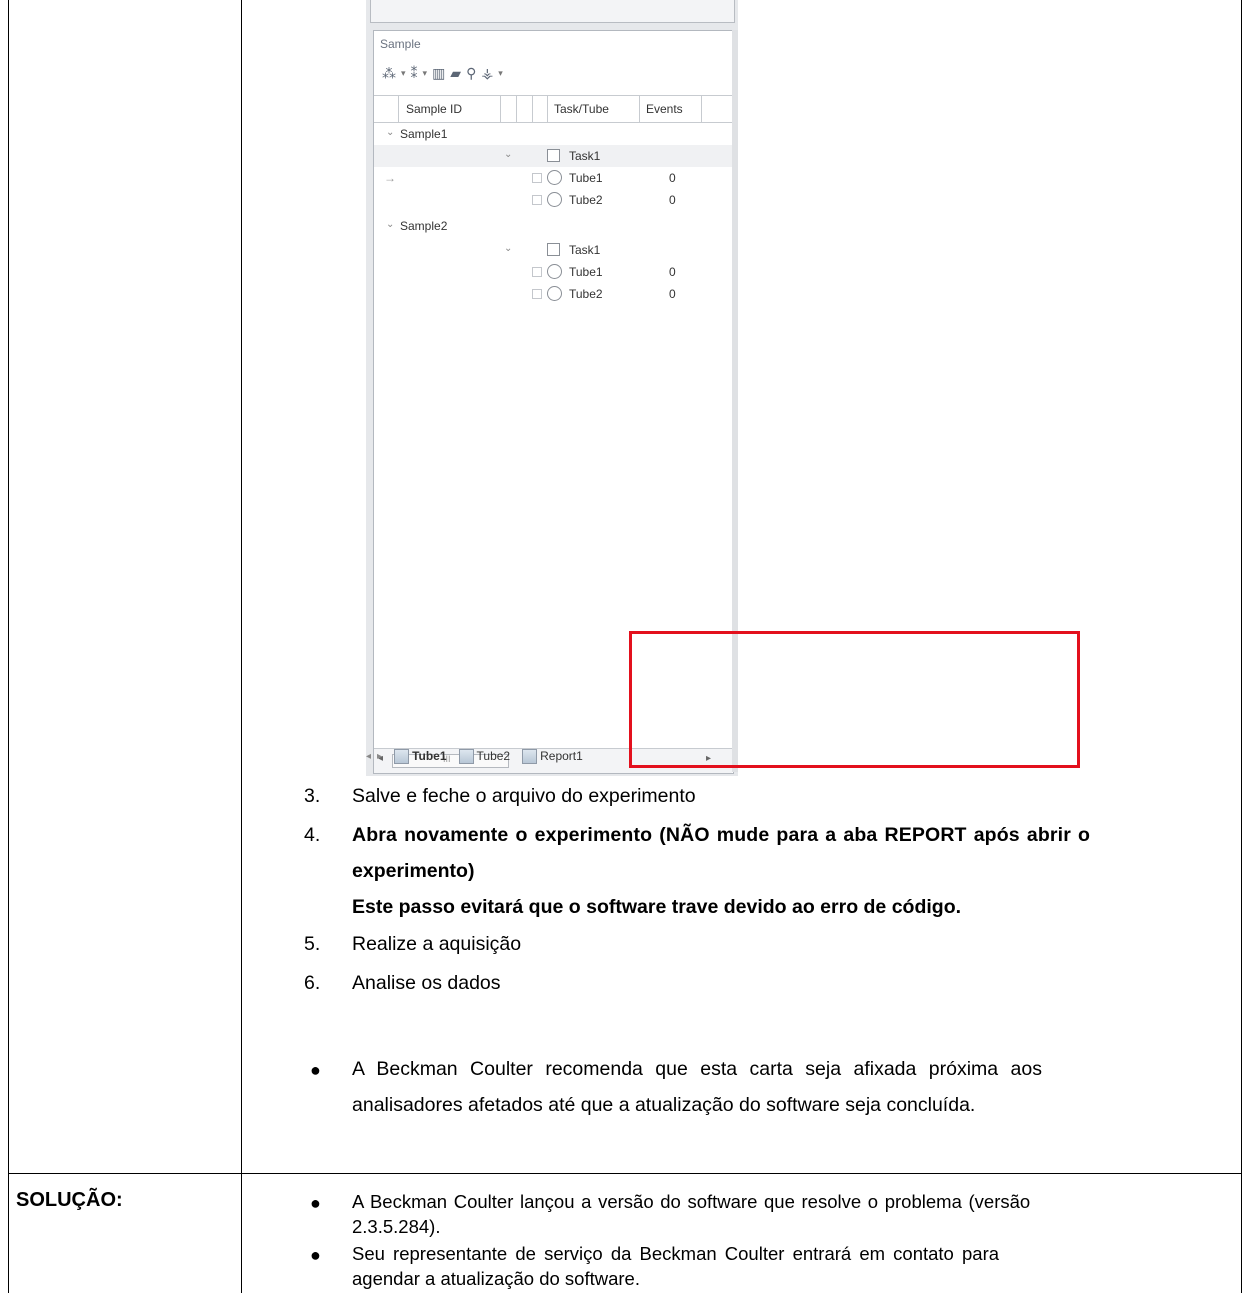  What do you see at coordinates (312, 835) in the screenshot?
I see `step-number: 4.` at bounding box center [312, 835].